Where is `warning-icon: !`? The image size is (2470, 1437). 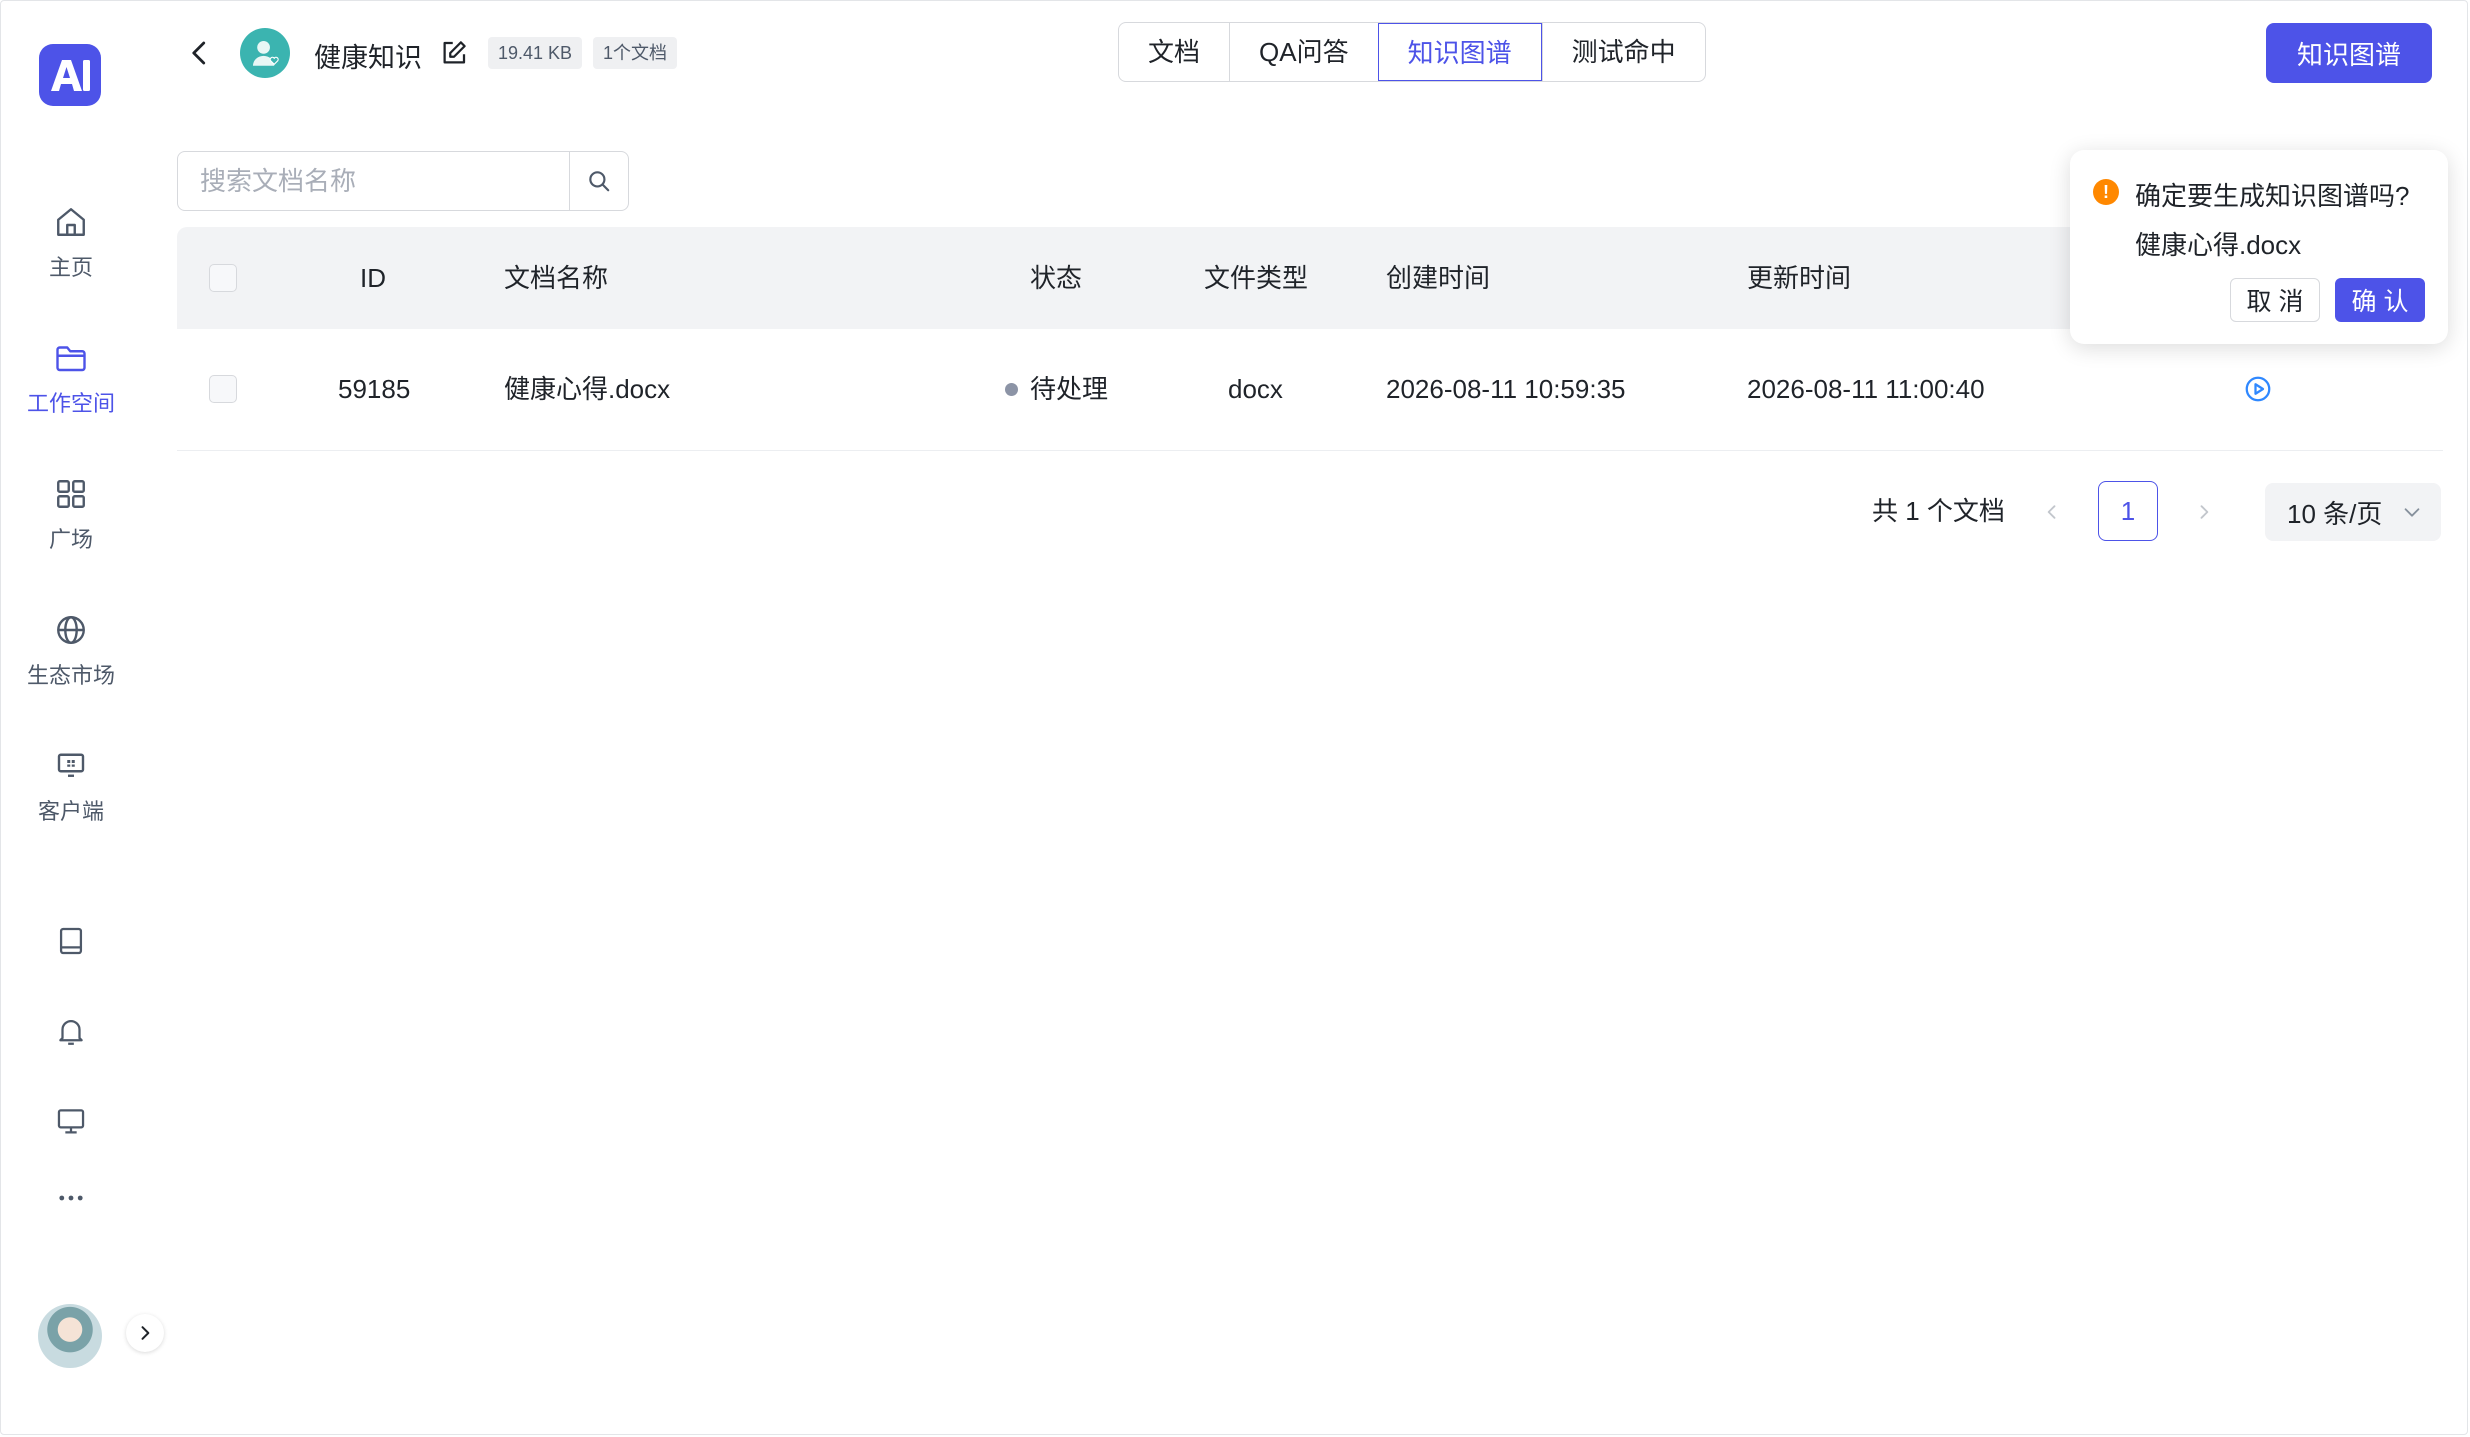
warning-icon: ! is located at coordinates (2106, 192).